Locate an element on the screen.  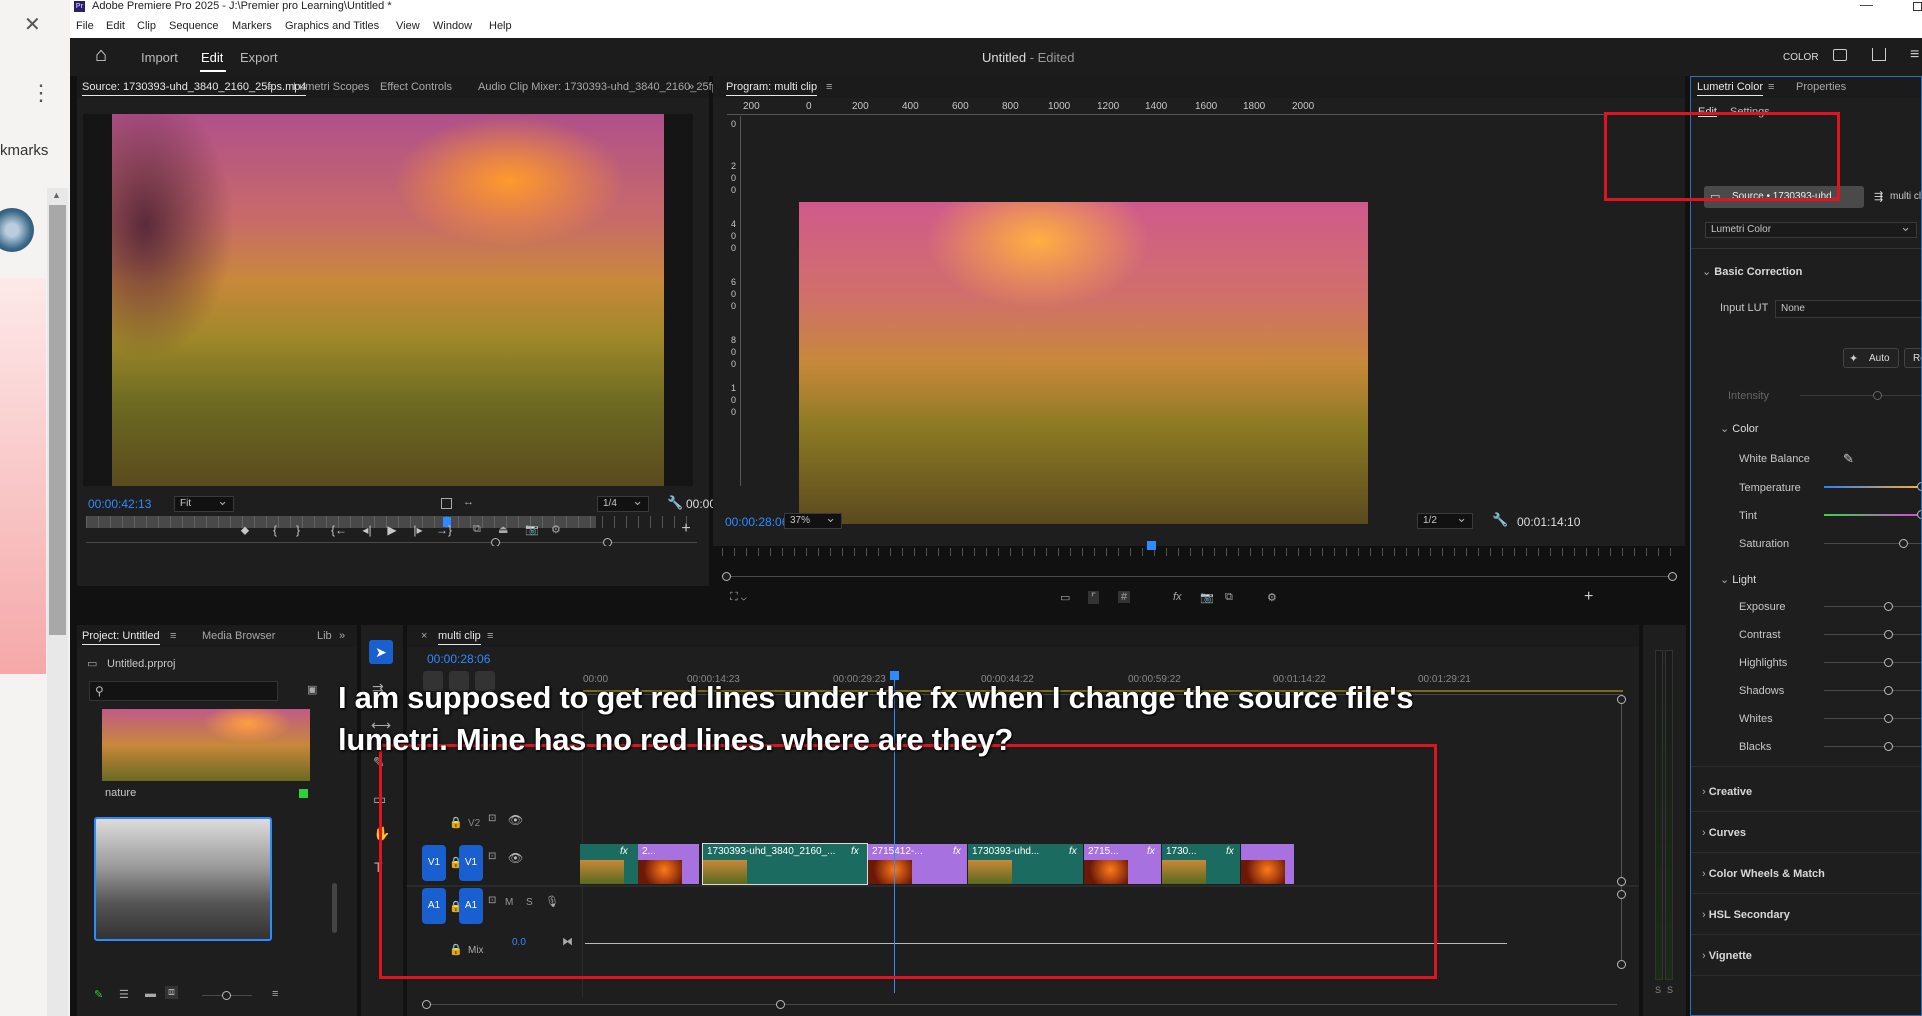
v1-eye-icon: 👁 is located at coordinates (515, 858).